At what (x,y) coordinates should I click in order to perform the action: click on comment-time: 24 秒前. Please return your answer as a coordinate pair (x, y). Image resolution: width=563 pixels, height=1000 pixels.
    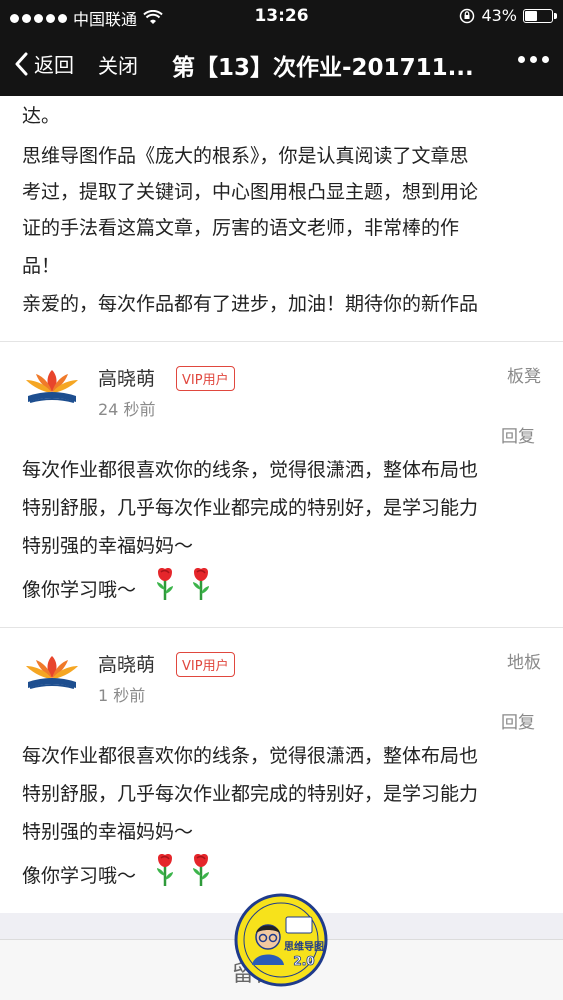
    Looking at the image, I should click on (127, 409).